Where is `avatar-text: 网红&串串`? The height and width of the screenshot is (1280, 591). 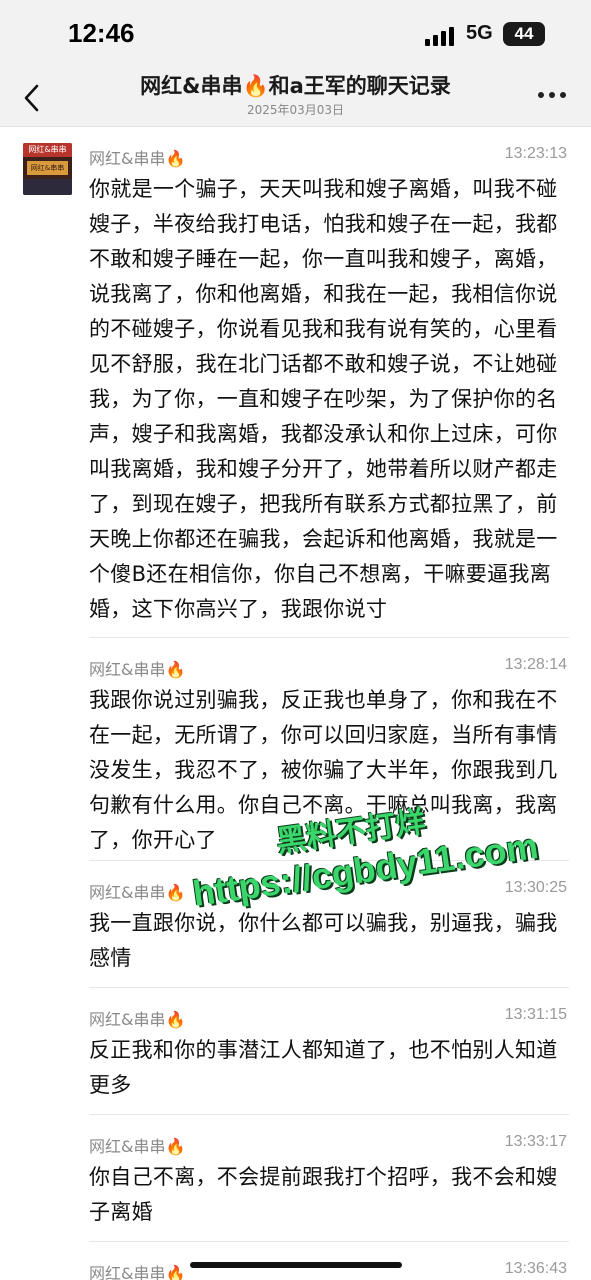
avatar-text: 网红&串串 is located at coordinates (47, 150).